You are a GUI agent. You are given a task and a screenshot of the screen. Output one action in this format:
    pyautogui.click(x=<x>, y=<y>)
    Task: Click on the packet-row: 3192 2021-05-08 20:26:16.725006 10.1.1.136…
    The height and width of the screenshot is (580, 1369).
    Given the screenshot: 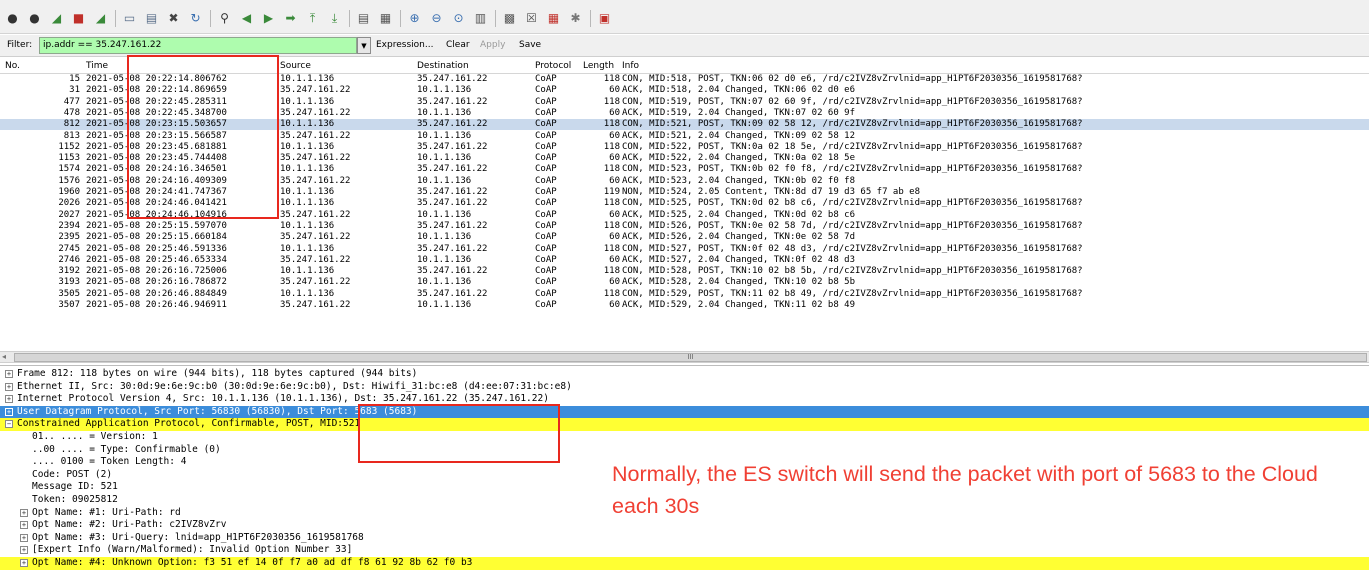 What is the action you would take?
    pyautogui.click(x=684, y=271)
    